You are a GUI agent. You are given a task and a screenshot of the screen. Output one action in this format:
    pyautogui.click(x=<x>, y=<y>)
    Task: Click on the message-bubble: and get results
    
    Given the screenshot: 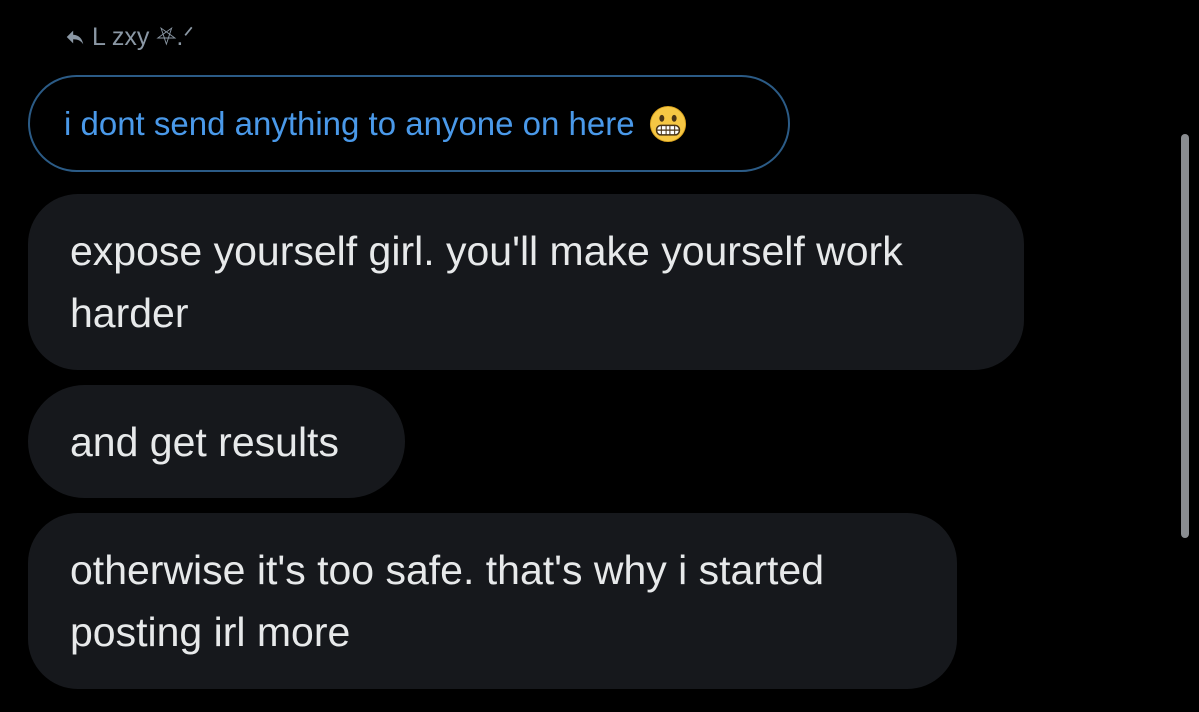 What is the action you would take?
    pyautogui.click(x=216, y=441)
    